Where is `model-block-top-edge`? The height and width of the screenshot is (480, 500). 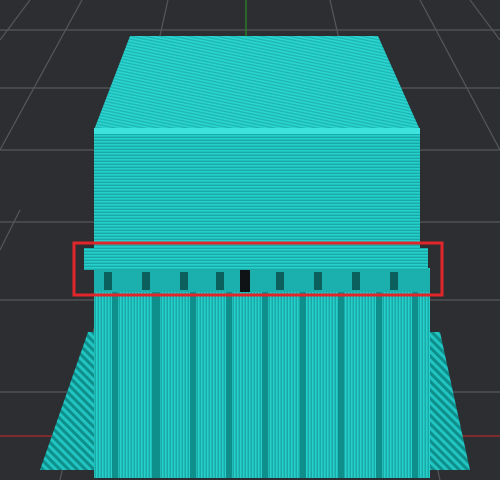
model-block-top-edge is located at coordinates (257, 131).